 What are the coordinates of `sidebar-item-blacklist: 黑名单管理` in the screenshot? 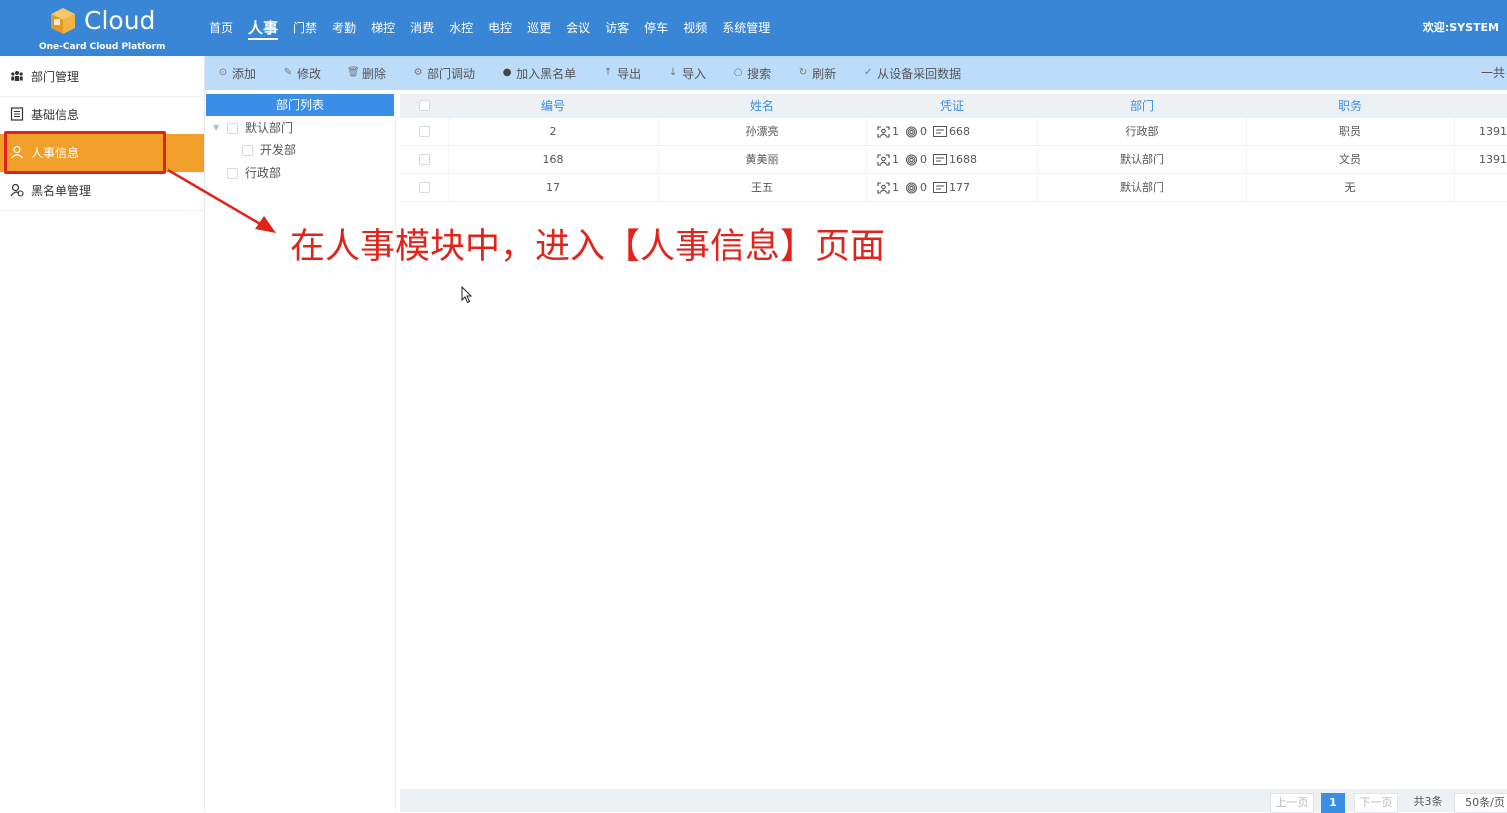 It's located at (102, 191).